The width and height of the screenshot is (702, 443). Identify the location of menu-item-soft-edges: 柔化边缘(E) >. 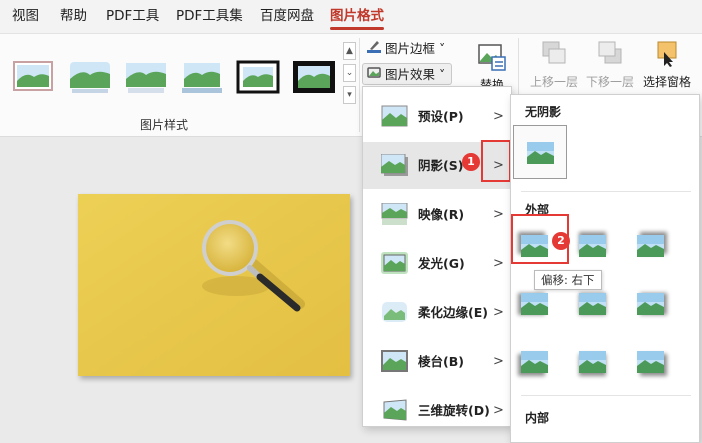
(437, 312).